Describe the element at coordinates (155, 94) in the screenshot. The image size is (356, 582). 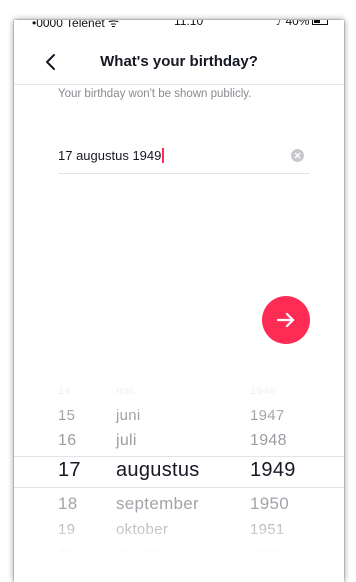
I see `privacy-note: Your birthday won't be shown publicly.` at that location.